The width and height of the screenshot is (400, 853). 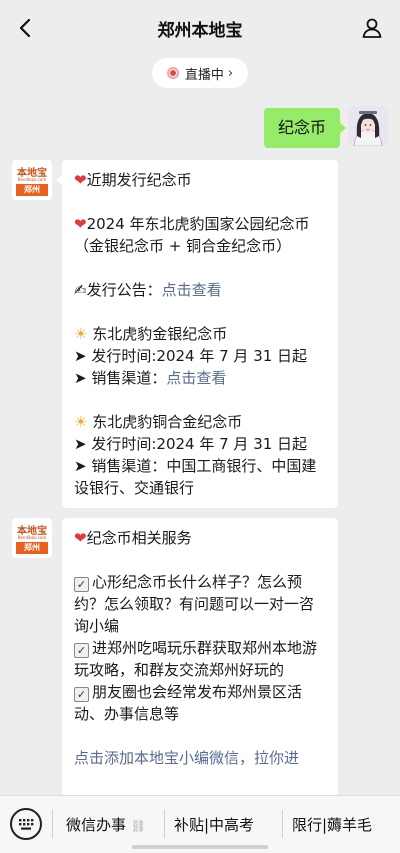 I want to click on user-message-bubble: 纪念币, so click(x=305, y=128).